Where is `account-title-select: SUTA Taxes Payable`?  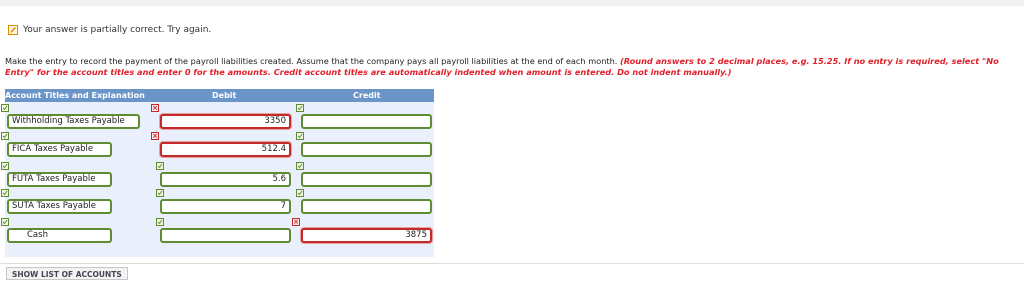
account-title-select: SUTA Taxes Payable is located at coordinates (59, 206).